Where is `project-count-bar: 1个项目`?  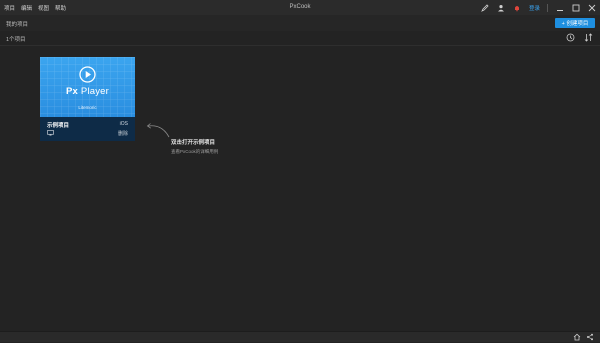 project-count-bar: 1个项目 is located at coordinates (300, 38).